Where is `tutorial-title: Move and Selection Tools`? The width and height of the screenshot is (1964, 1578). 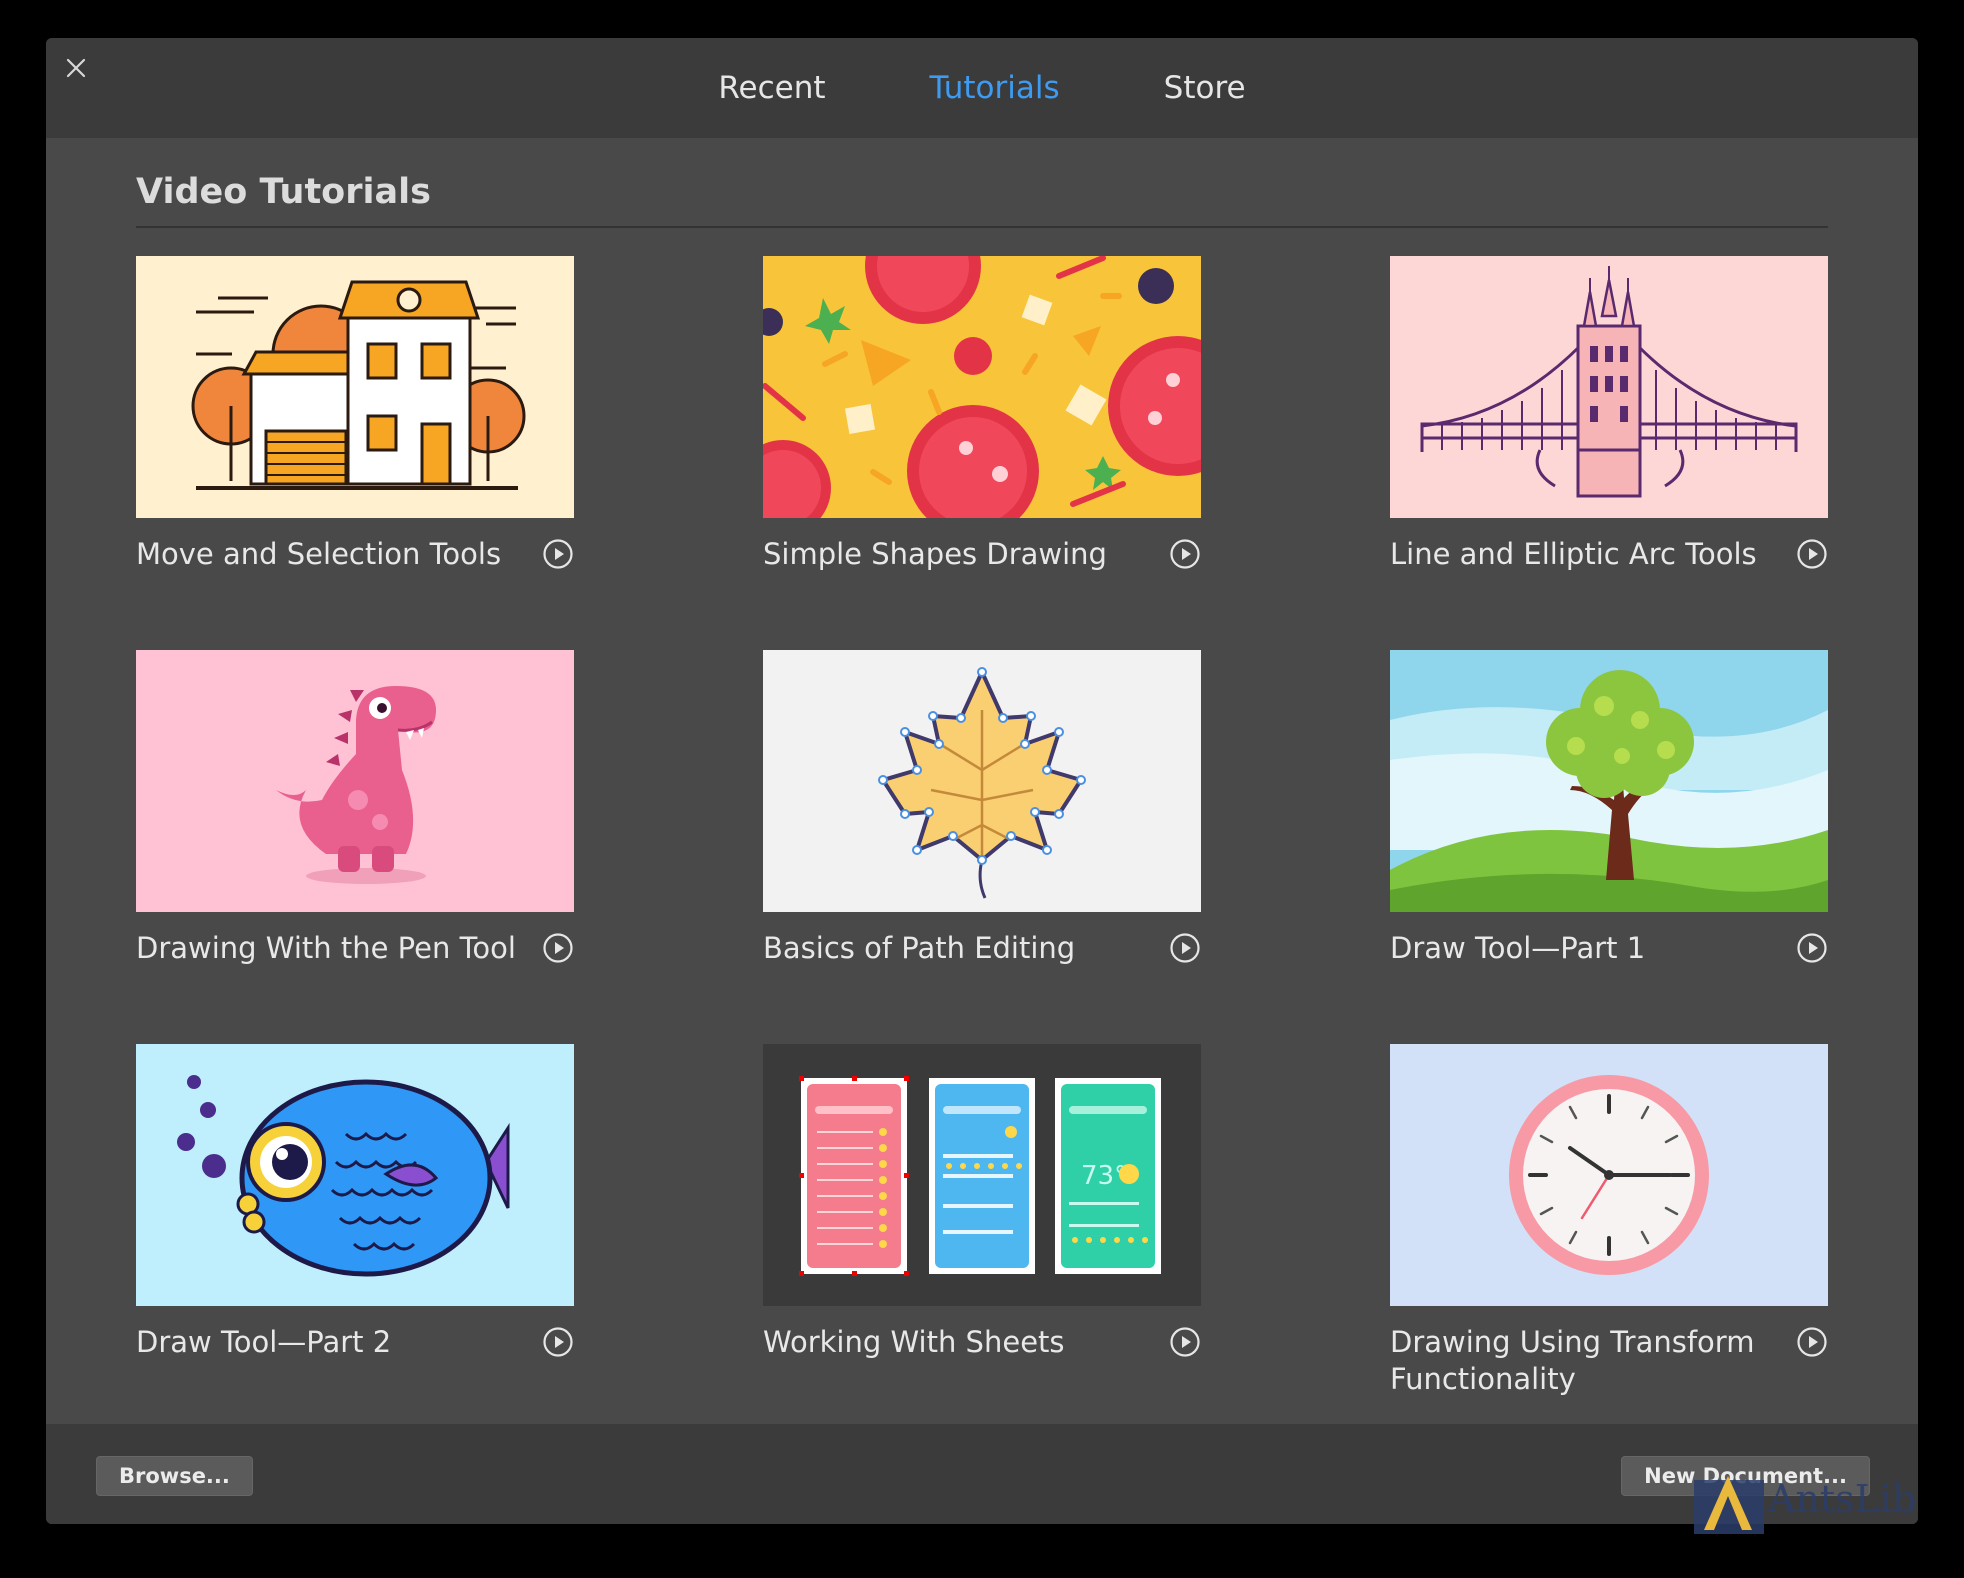
tutorial-title: Move and Selection Tools is located at coordinates (319, 554).